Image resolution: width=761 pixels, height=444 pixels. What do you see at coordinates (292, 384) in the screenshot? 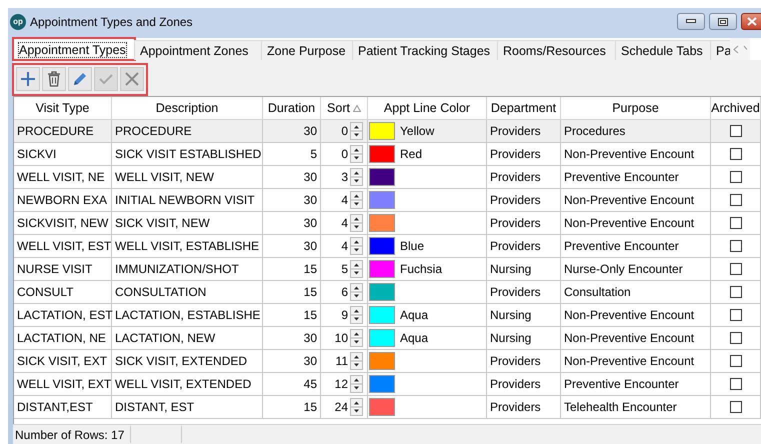
I see `table-cell: 45` at bounding box center [292, 384].